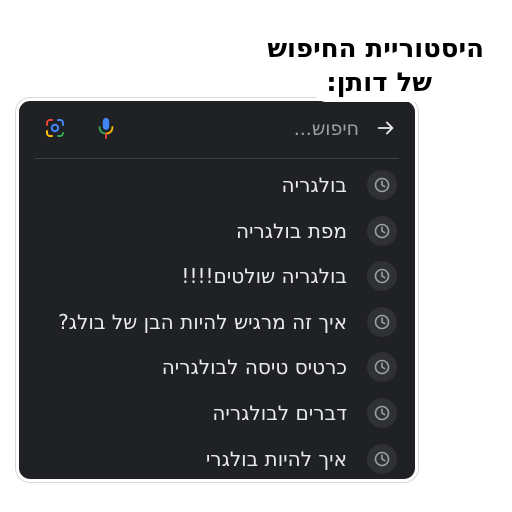  I want to click on history-item: איך זה מרגיש להיות הבן של בולג?, so click(217, 323).